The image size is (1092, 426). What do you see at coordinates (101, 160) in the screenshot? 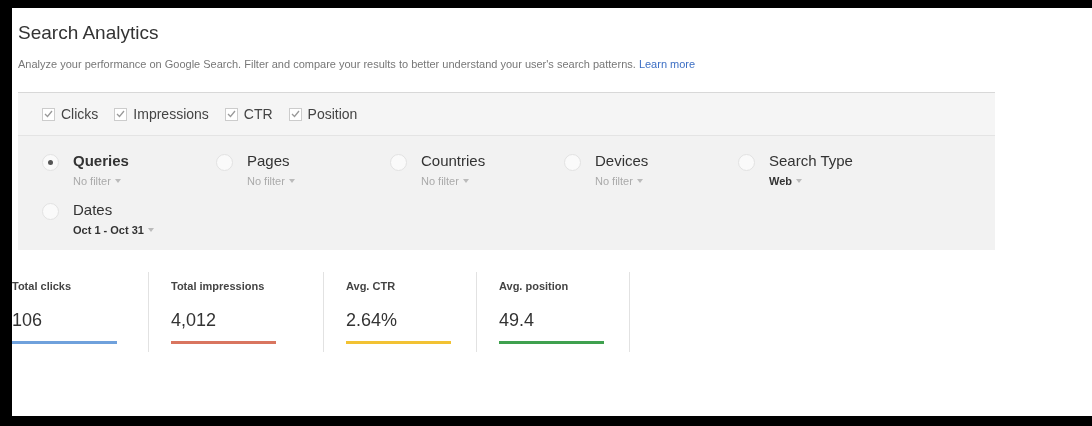
I see `grouping-label: Queries` at bounding box center [101, 160].